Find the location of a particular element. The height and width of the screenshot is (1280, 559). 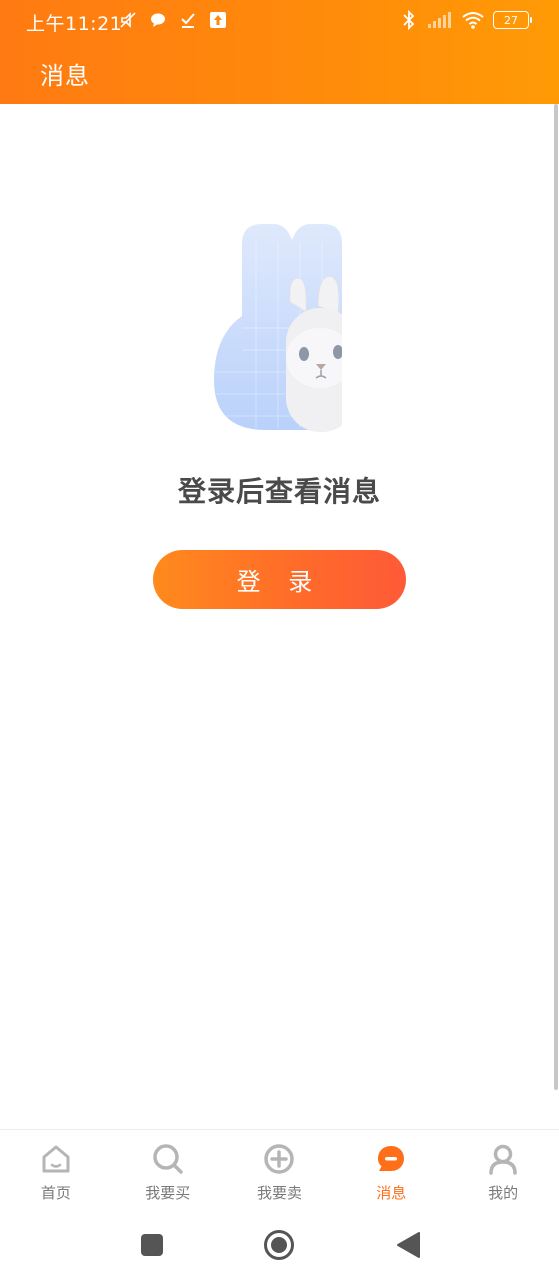

battery-level: 27 is located at coordinates (511, 20).